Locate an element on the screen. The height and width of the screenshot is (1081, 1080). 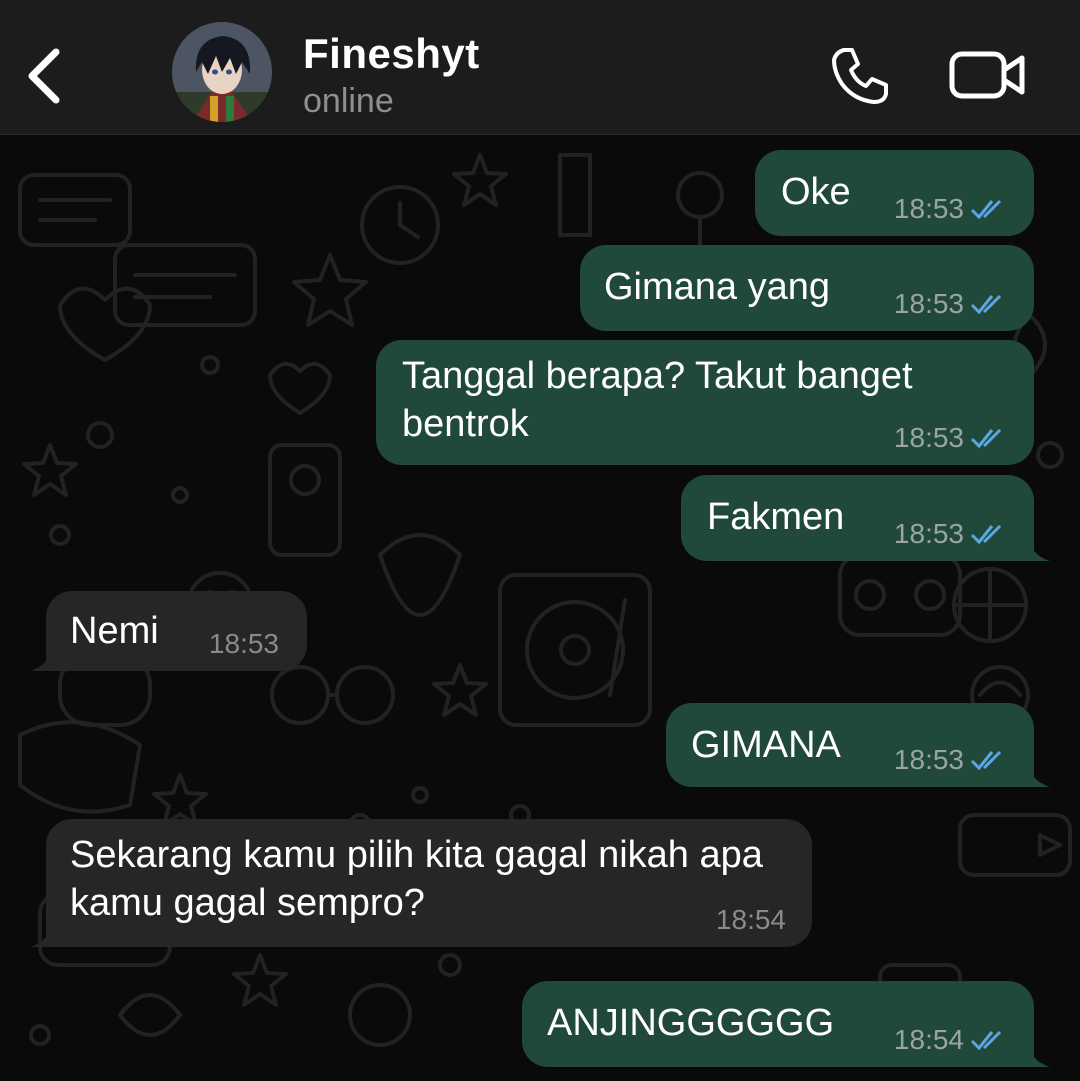
voice-call-button is located at coordinates (860, 76).